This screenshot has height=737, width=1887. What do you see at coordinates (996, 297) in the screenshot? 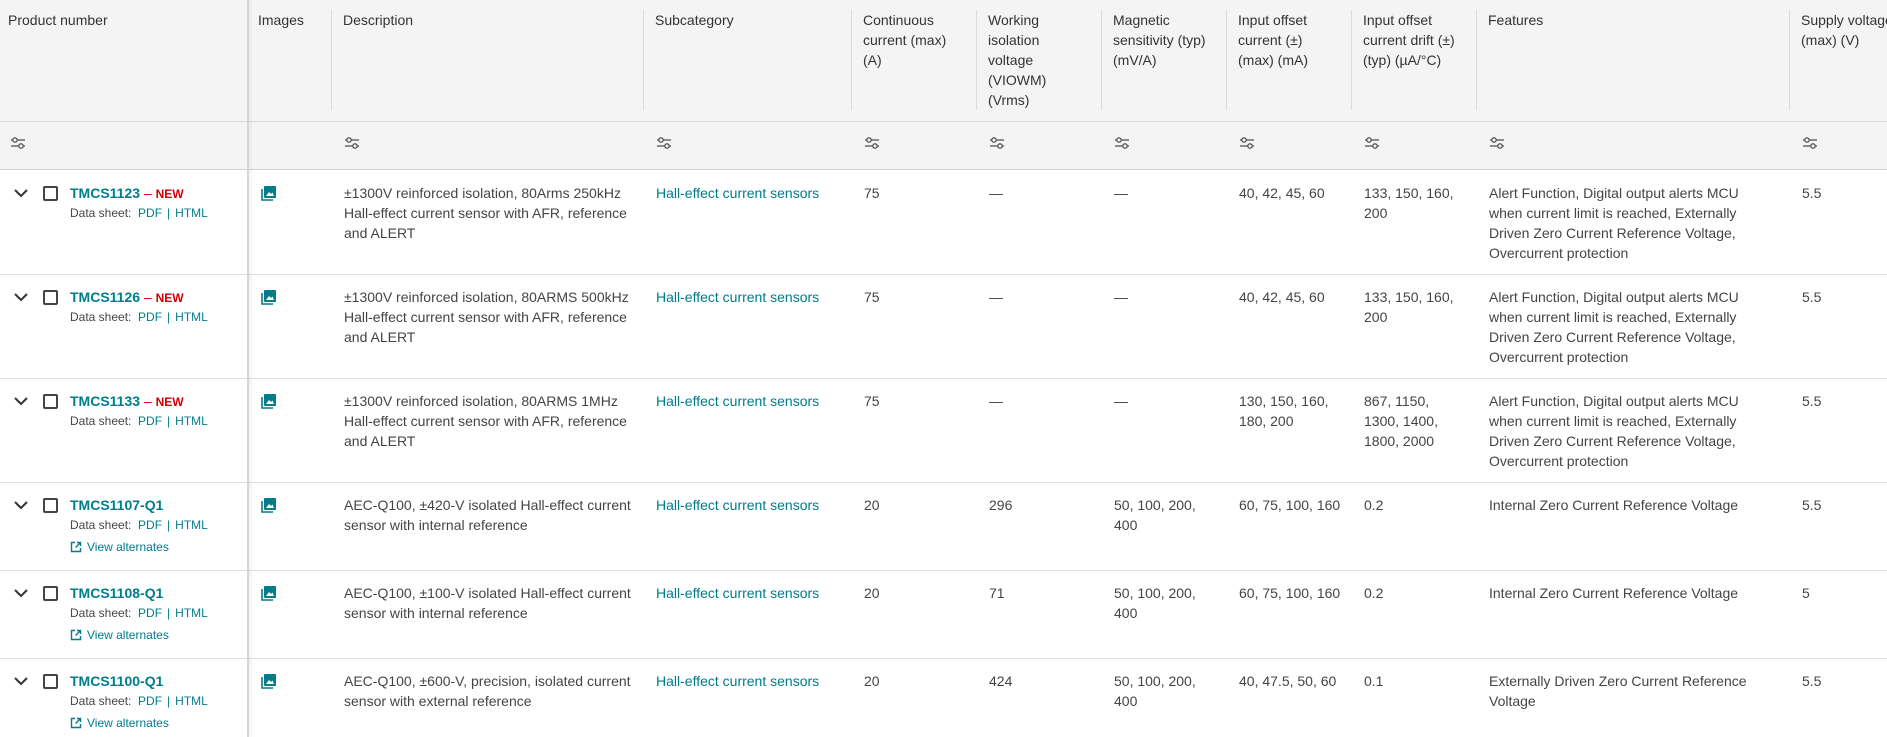
I see `working-isolation-cell: —` at bounding box center [996, 297].